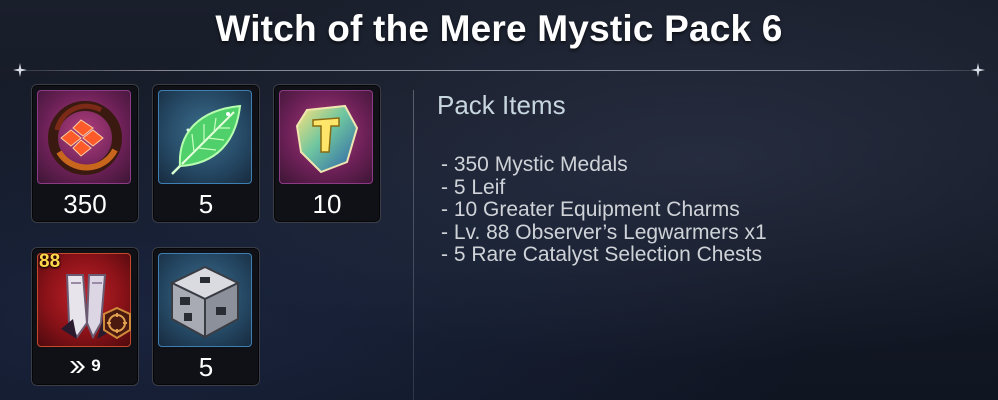  I want to click on list-item: - 5 Rare Catalyst Selection Chests, so click(601, 254).